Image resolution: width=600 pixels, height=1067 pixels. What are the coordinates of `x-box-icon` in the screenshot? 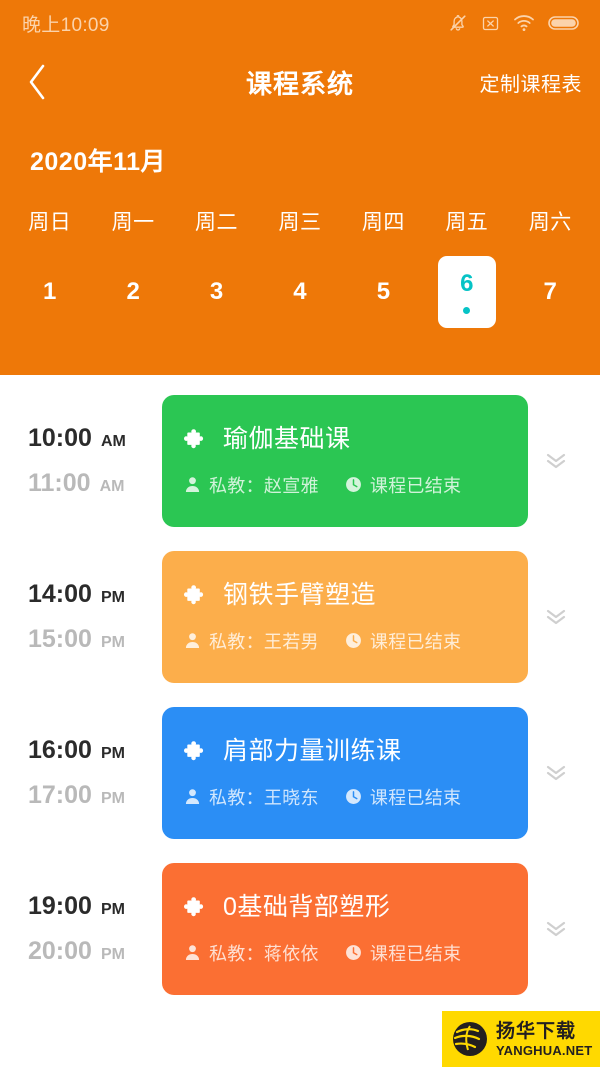 It's located at (490, 23).